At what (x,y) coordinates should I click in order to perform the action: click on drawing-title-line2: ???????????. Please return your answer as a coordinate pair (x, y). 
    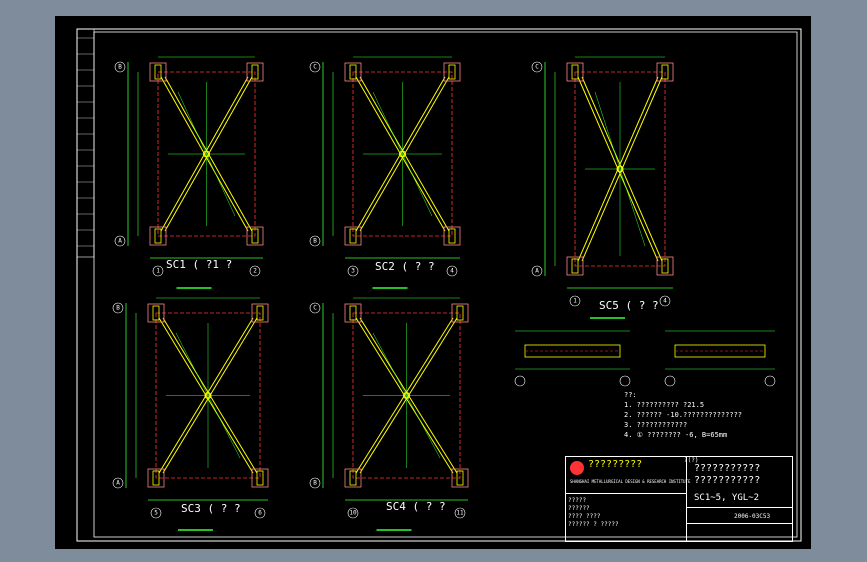
    Looking at the image, I should click on (727, 480).